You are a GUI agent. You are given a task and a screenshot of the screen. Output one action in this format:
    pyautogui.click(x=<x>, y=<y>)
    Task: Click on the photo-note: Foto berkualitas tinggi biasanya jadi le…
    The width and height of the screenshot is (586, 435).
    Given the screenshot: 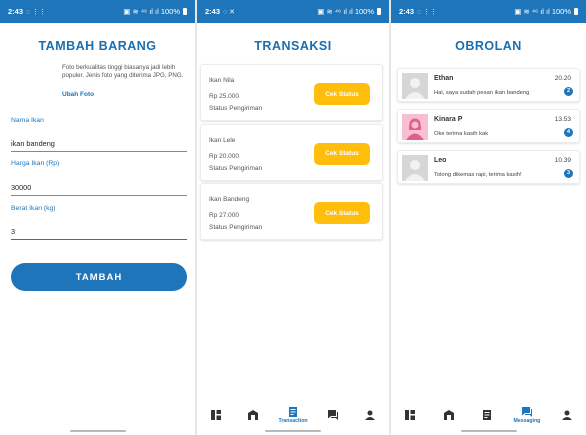 What is the action you would take?
    pyautogui.click(x=123, y=71)
    